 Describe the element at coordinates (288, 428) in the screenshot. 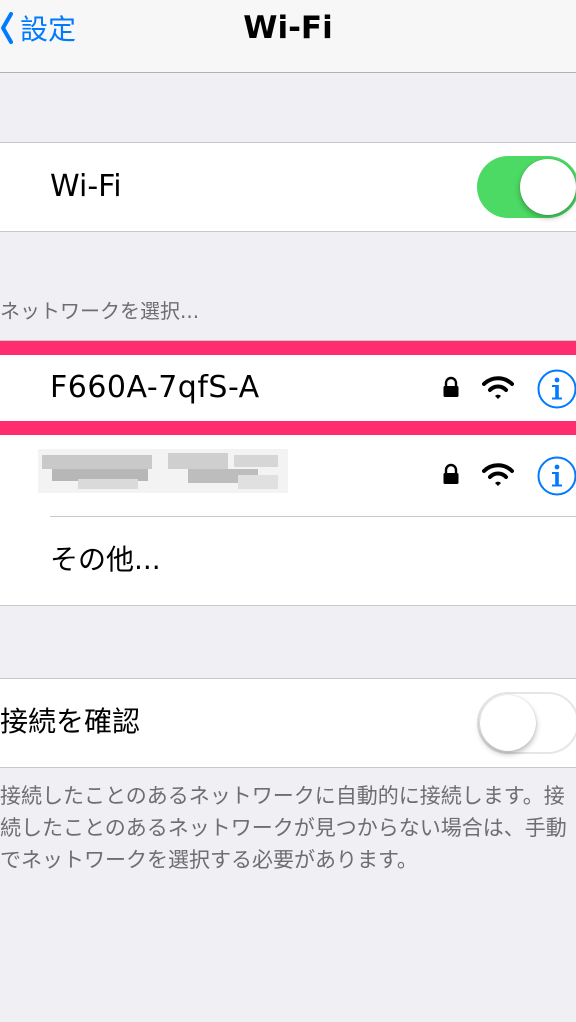

I see `highlight-bar-bottom` at that location.